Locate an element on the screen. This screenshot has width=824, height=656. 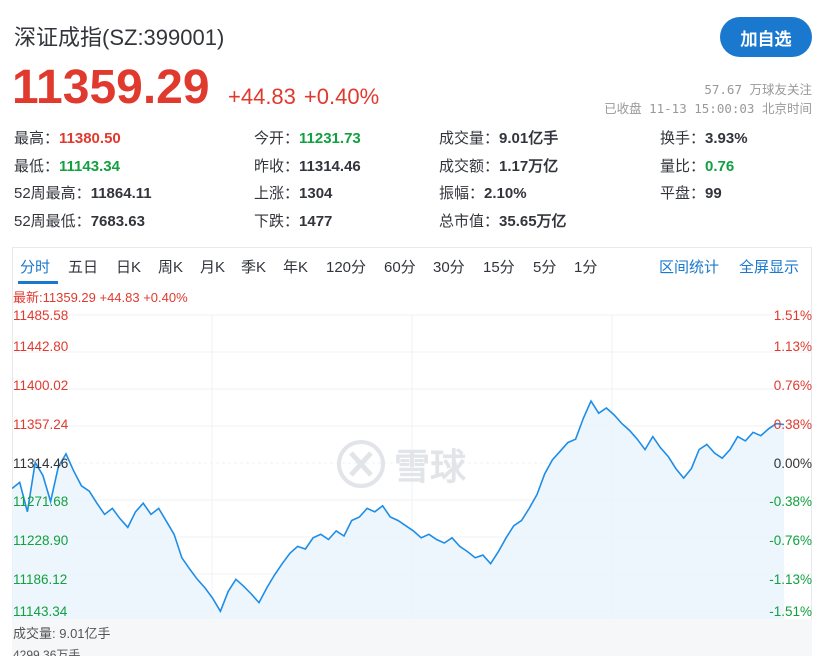
y-tick-right: -1.13% is located at coordinates (790, 579).